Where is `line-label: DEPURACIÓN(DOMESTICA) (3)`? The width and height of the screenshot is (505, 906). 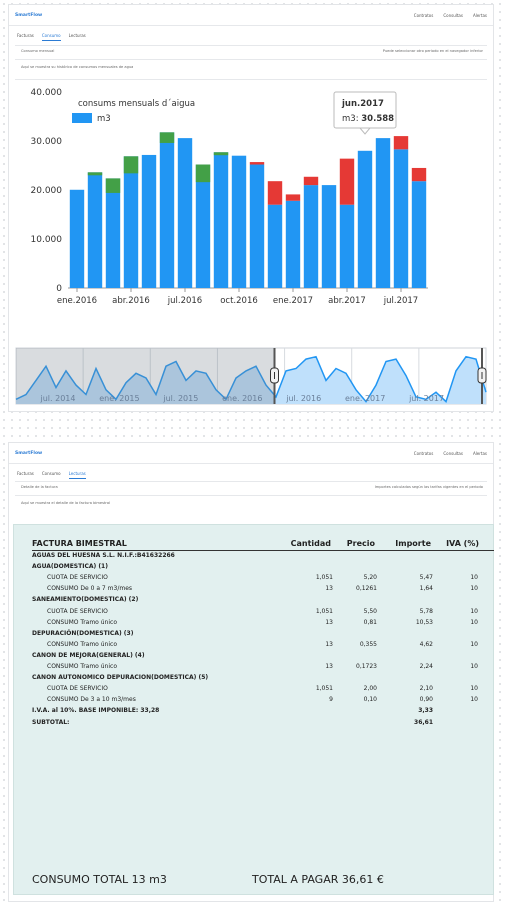 line-label: DEPURACIÓN(DOMESTICA) (3) is located at coordinates (83, 633).